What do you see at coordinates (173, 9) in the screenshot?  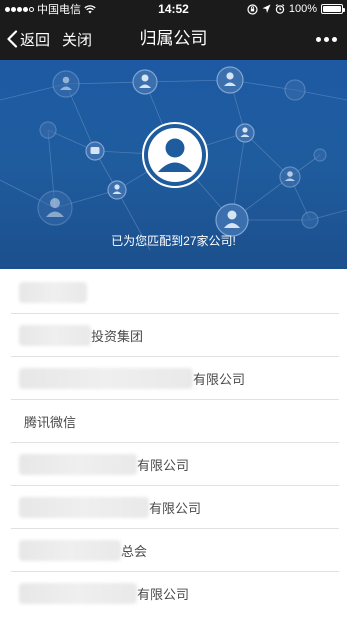 I see `status-bar: 中国电信 14:52 100%` at bounding box center [173, 9].